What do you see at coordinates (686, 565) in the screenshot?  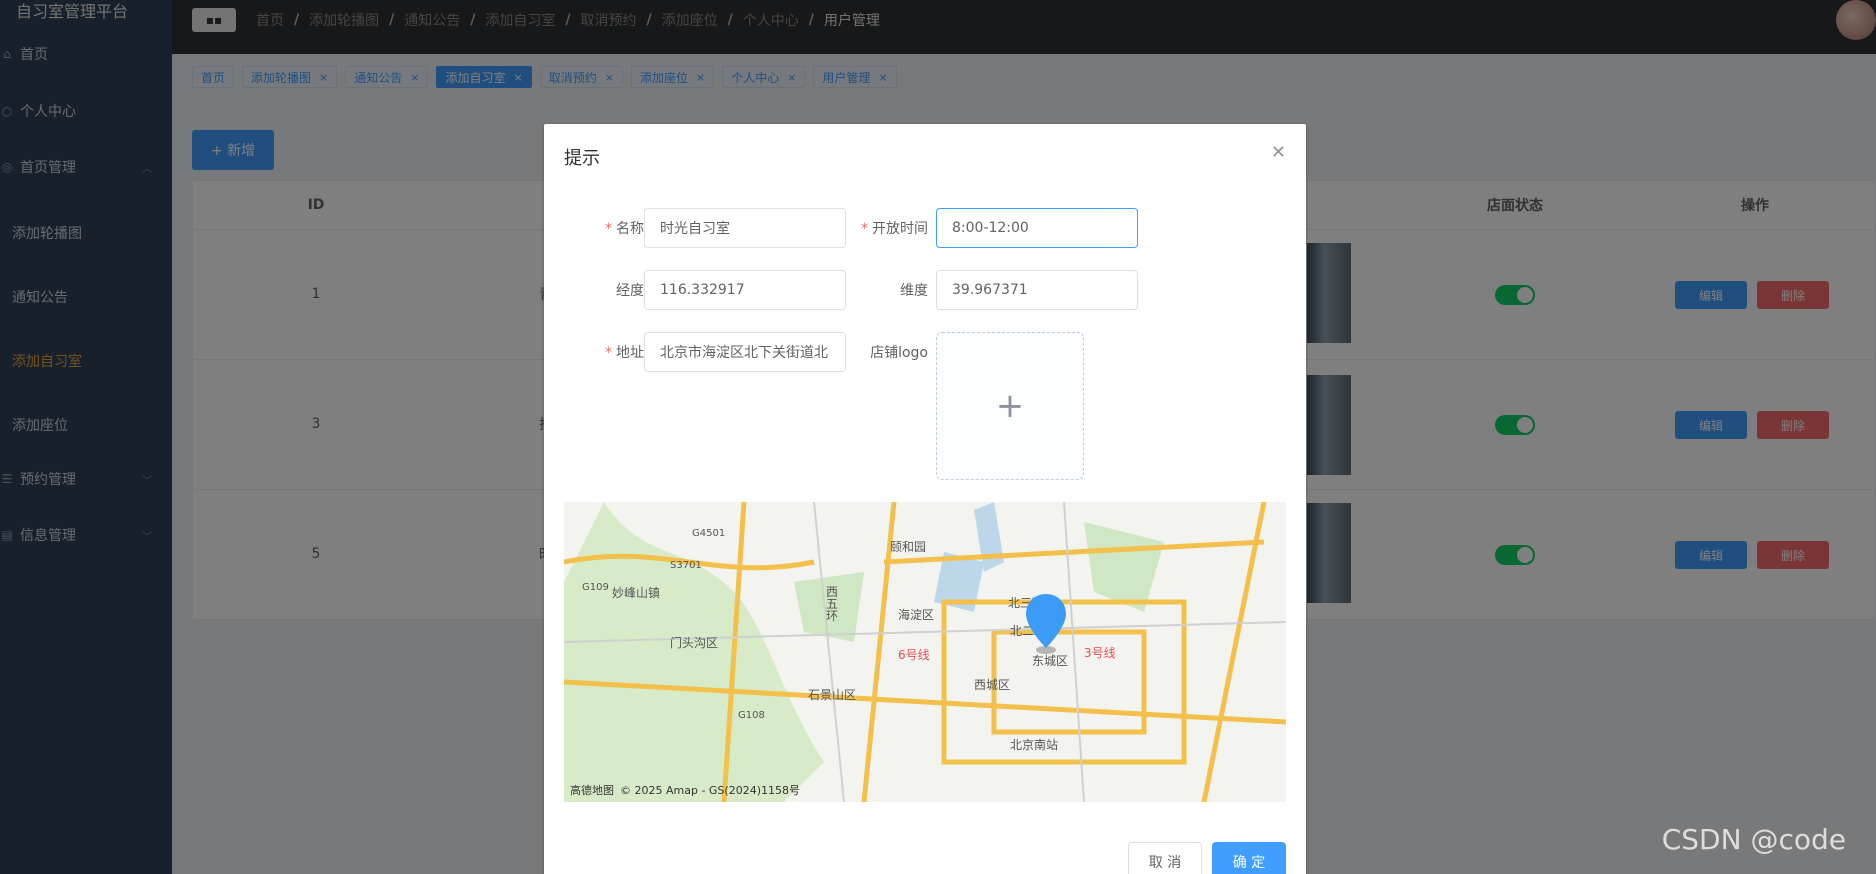 I see `map-label: S3701` at bounding box center [686, 565].